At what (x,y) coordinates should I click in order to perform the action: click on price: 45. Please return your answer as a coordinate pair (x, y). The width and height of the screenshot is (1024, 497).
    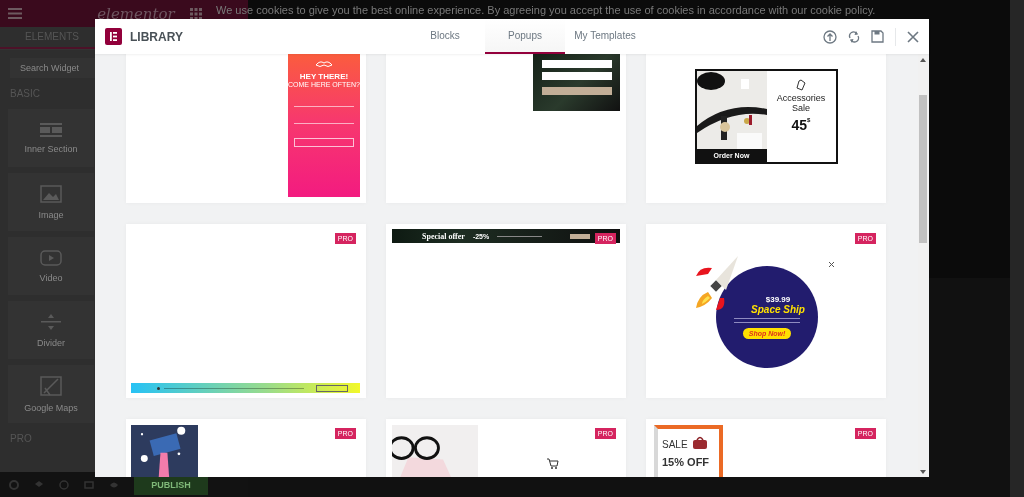
    Looking at the image, I should click on (799, 125).